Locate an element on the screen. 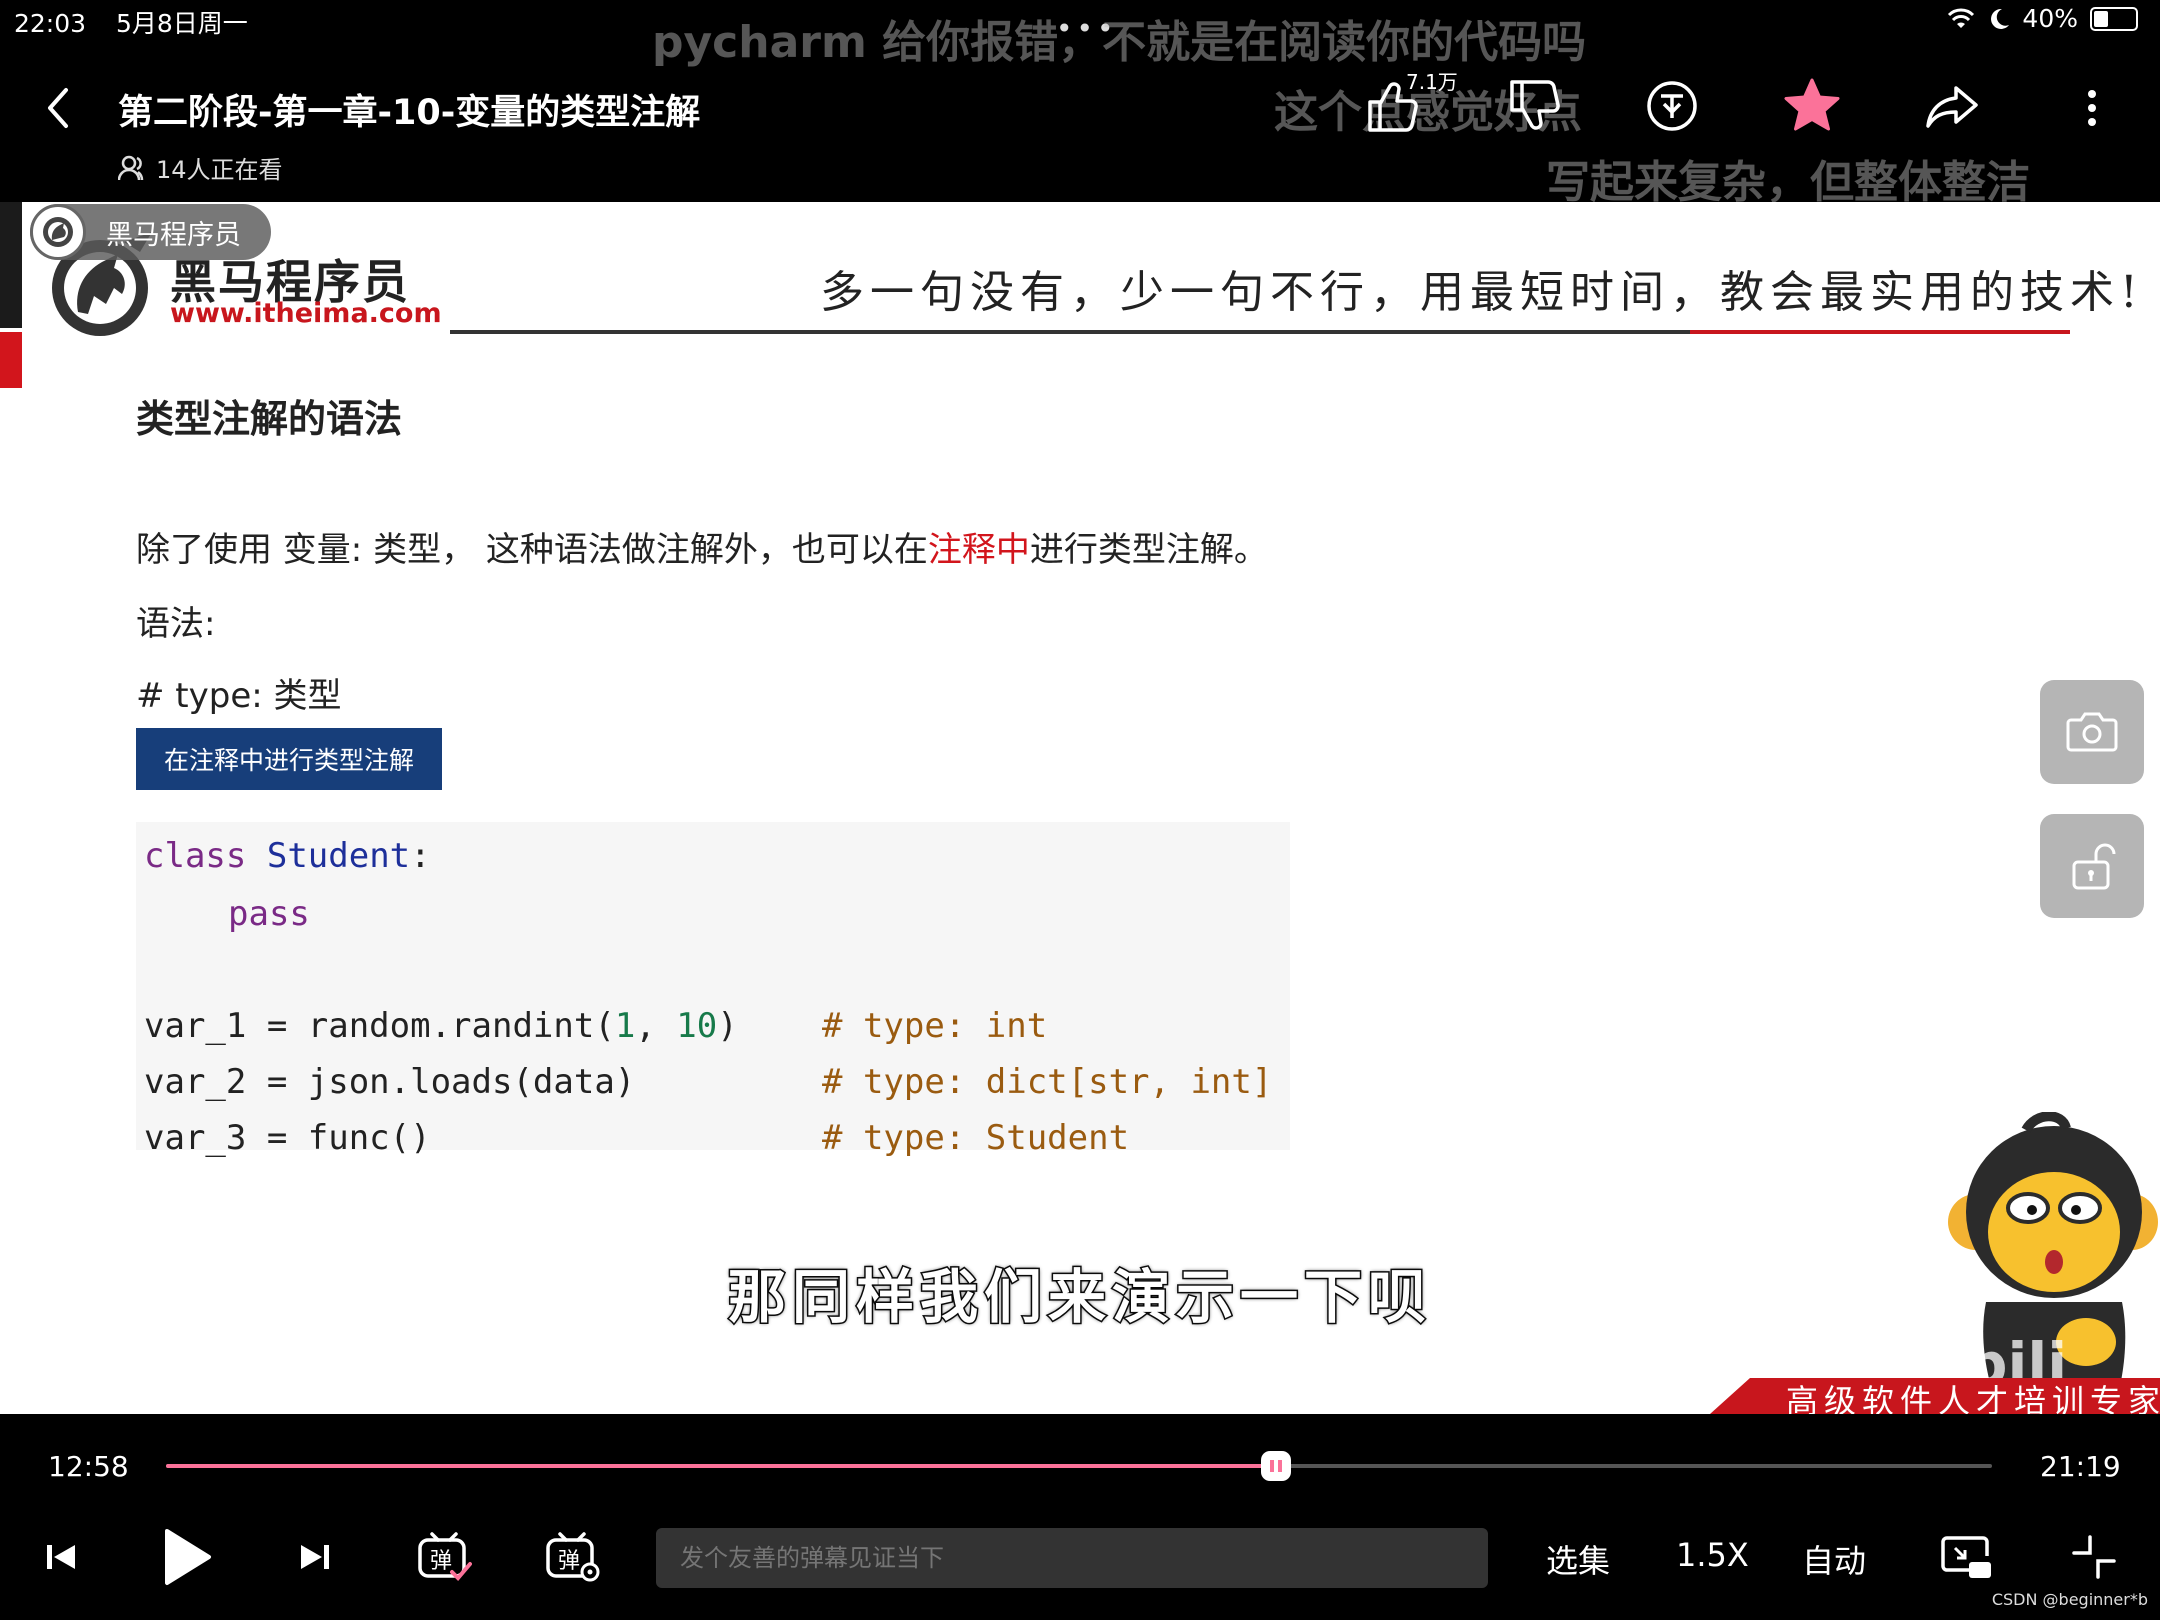 The height and width of the screenshot is (1620, 2160). progress-thumb is located at coordinates (1276, 1466).